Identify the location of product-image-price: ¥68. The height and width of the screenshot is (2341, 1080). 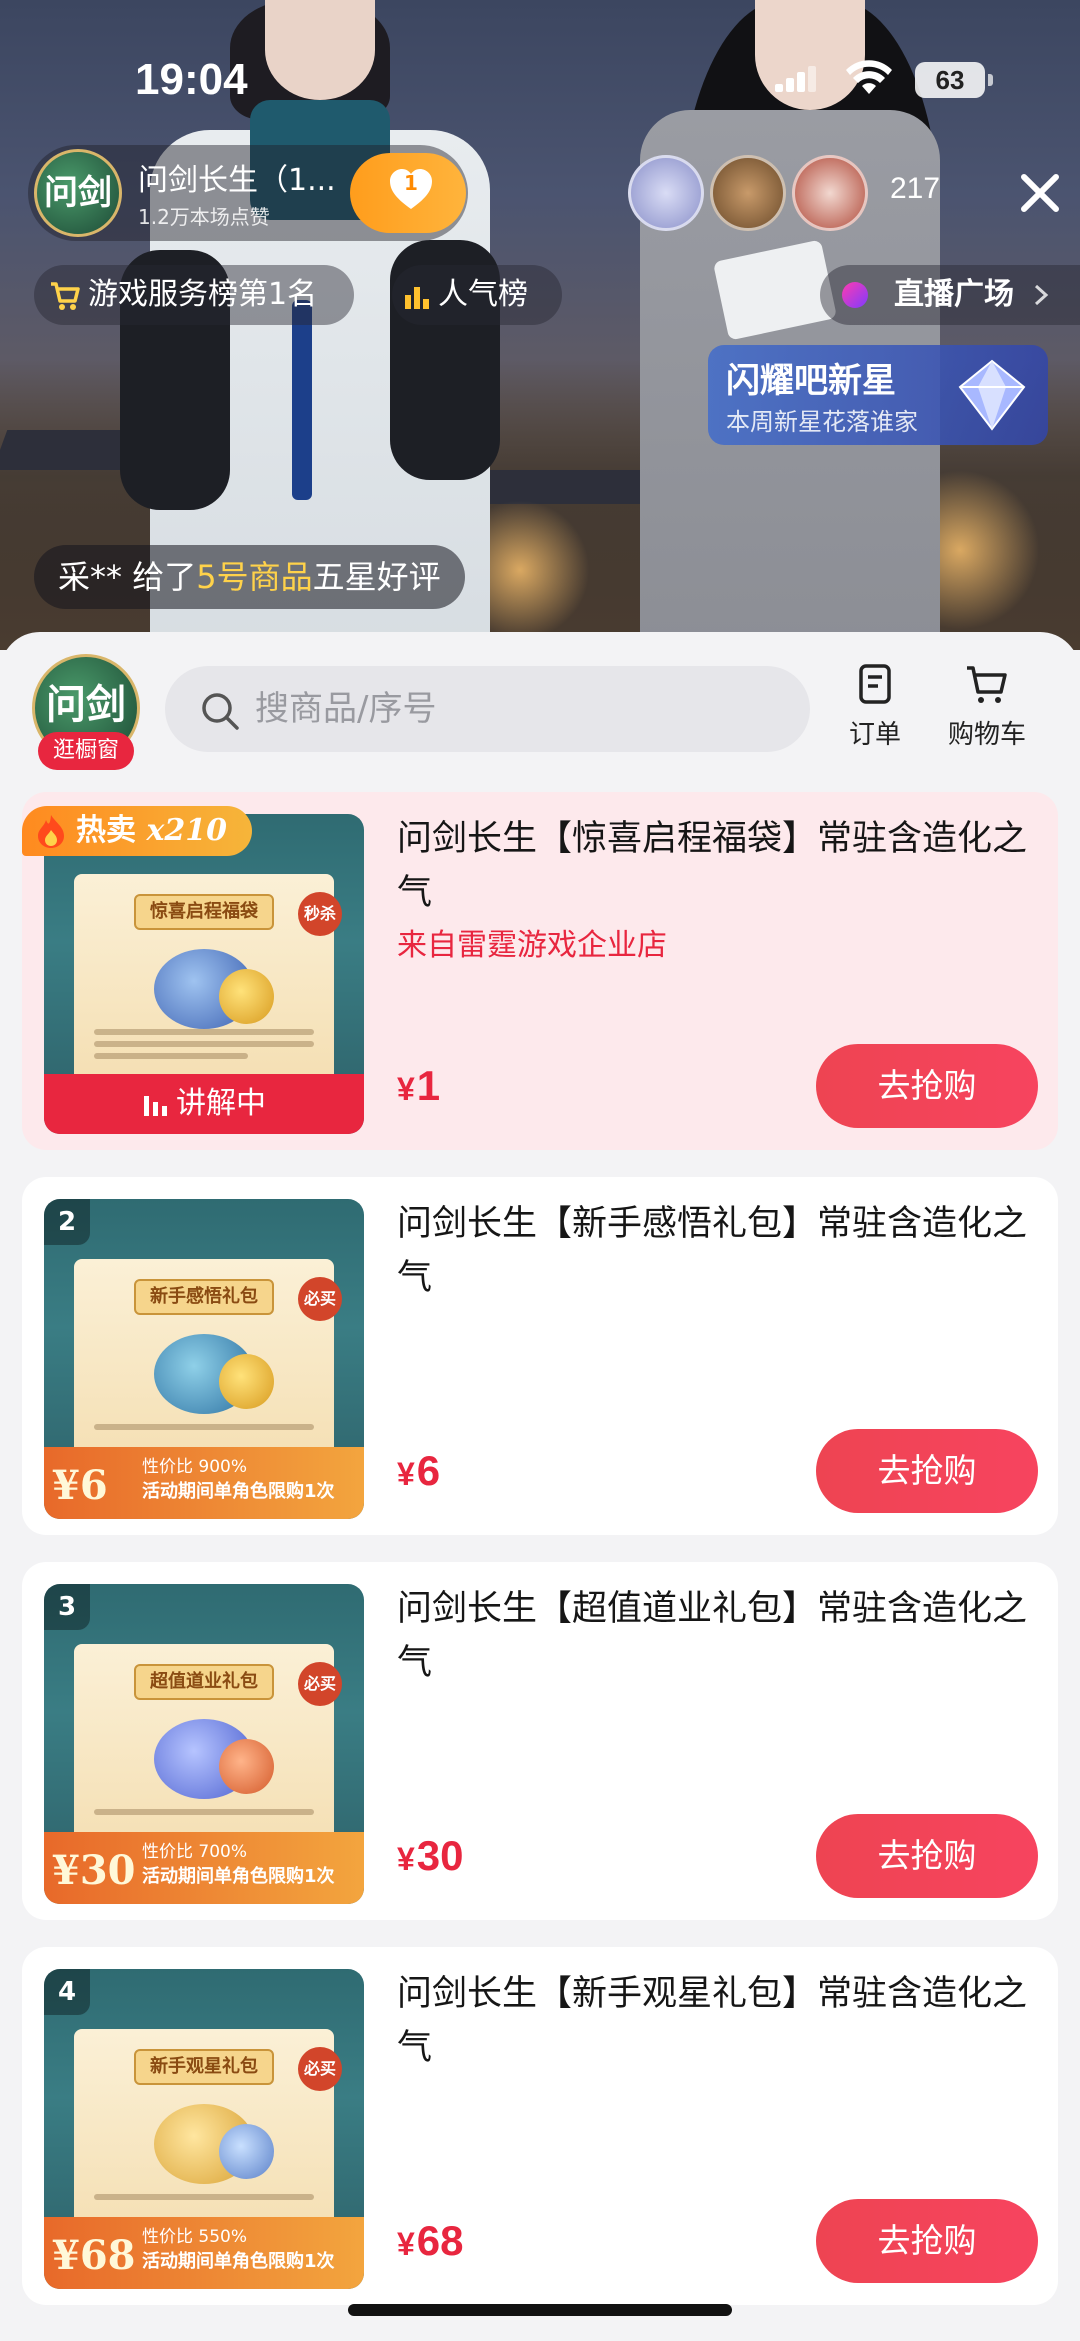
(94, 2255).